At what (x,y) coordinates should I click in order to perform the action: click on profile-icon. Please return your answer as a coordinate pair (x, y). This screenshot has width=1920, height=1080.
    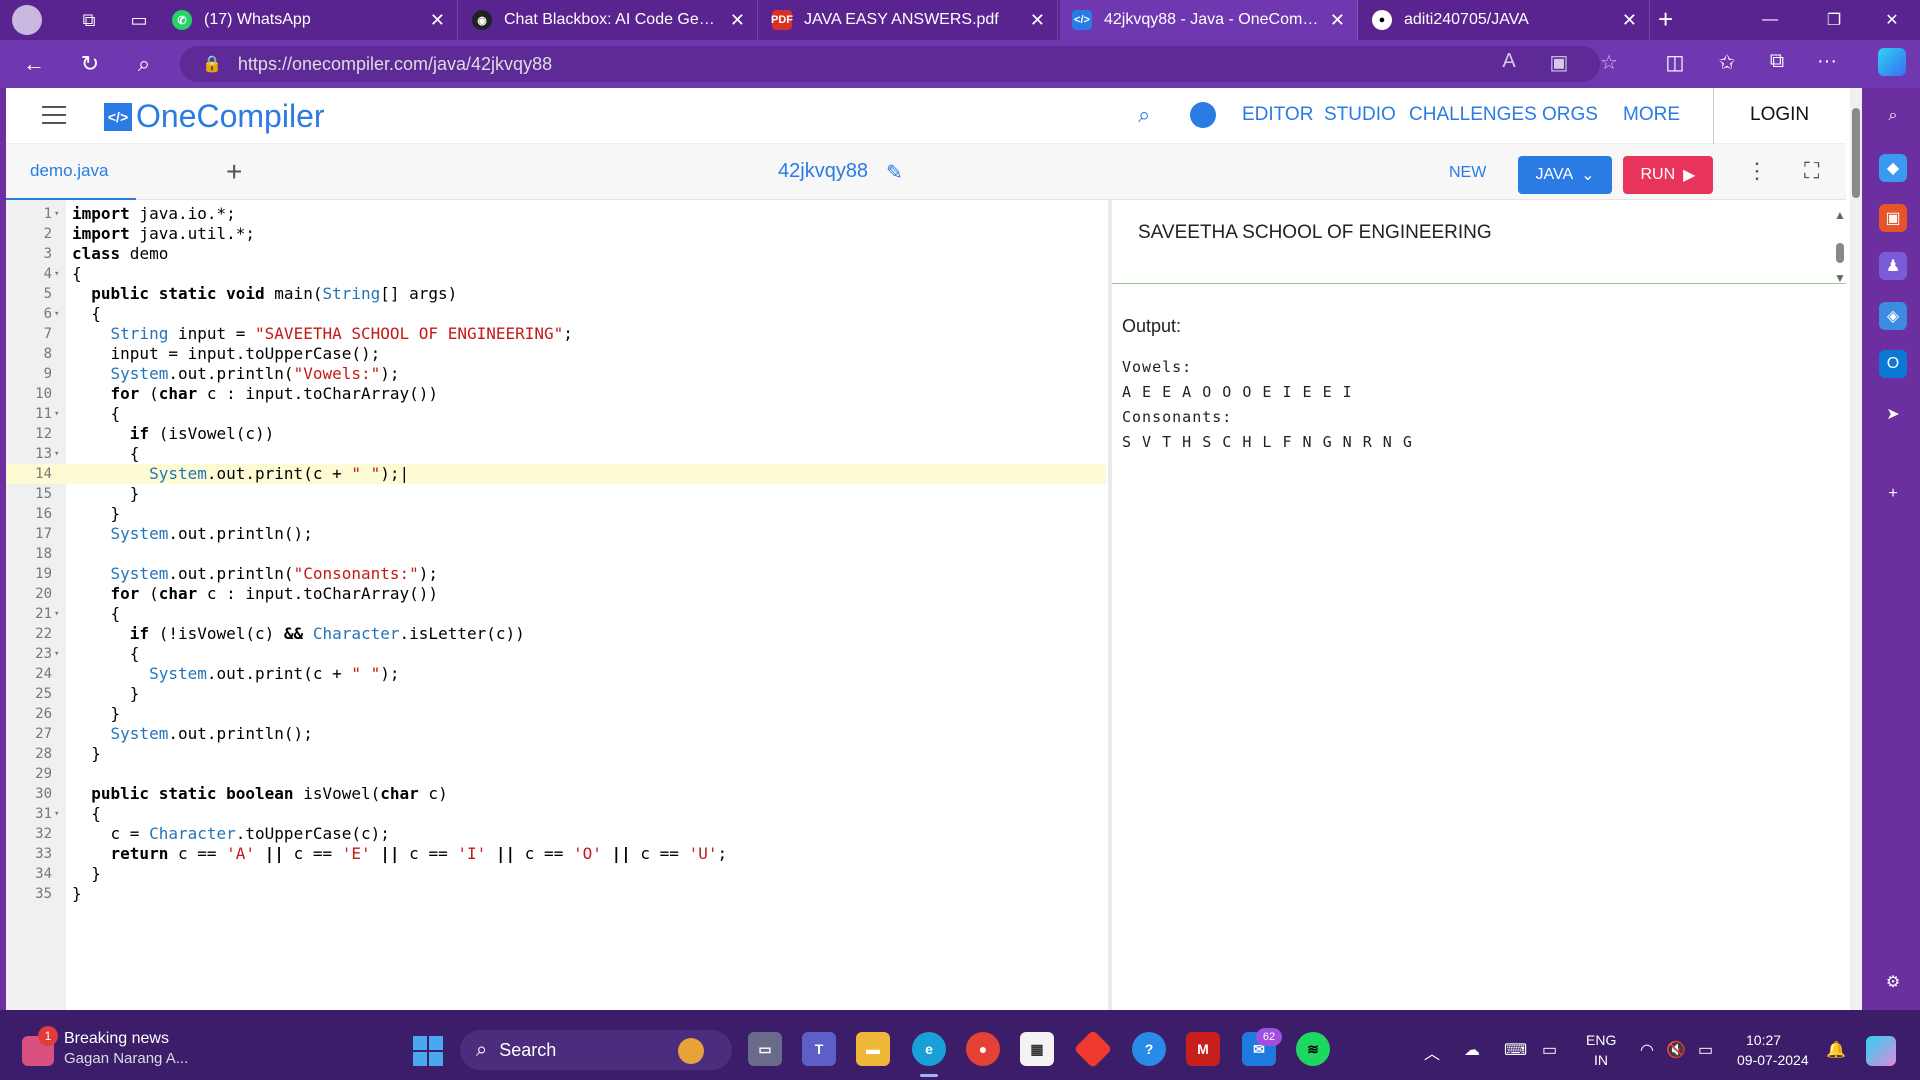
    Looking at the image, I should click on (27, 20).